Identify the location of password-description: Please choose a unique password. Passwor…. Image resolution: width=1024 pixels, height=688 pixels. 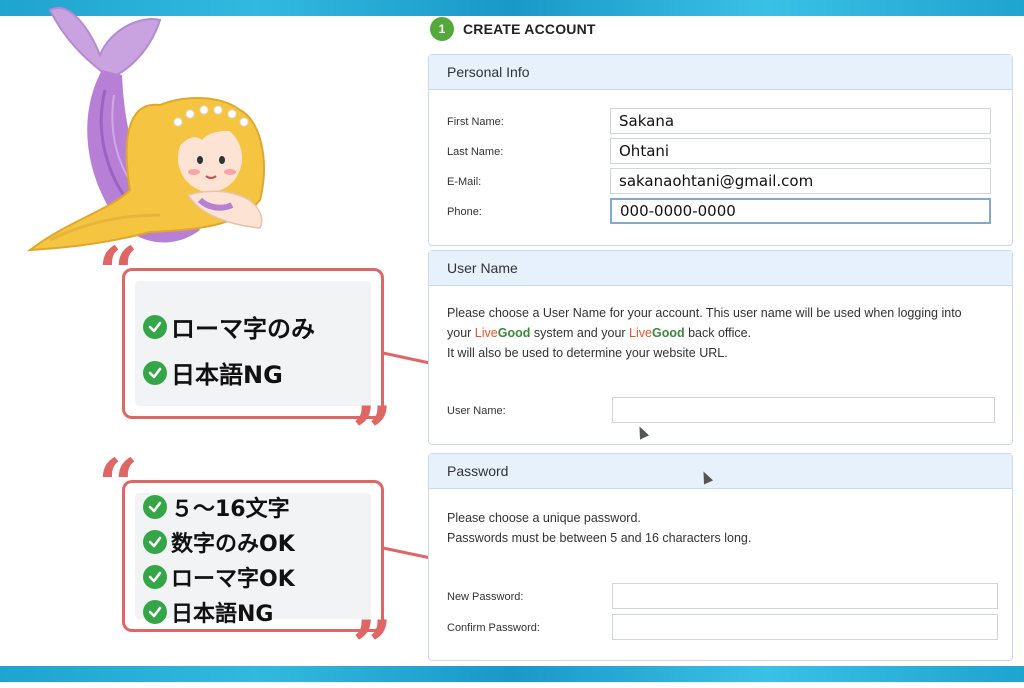
(724, 528).